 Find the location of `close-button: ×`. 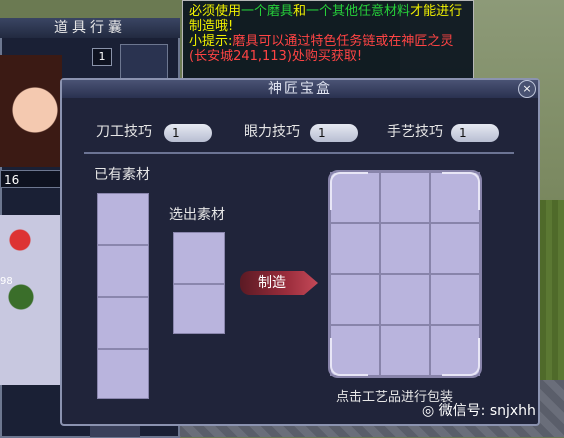

close-button: × is located at coordinates (527, 89).